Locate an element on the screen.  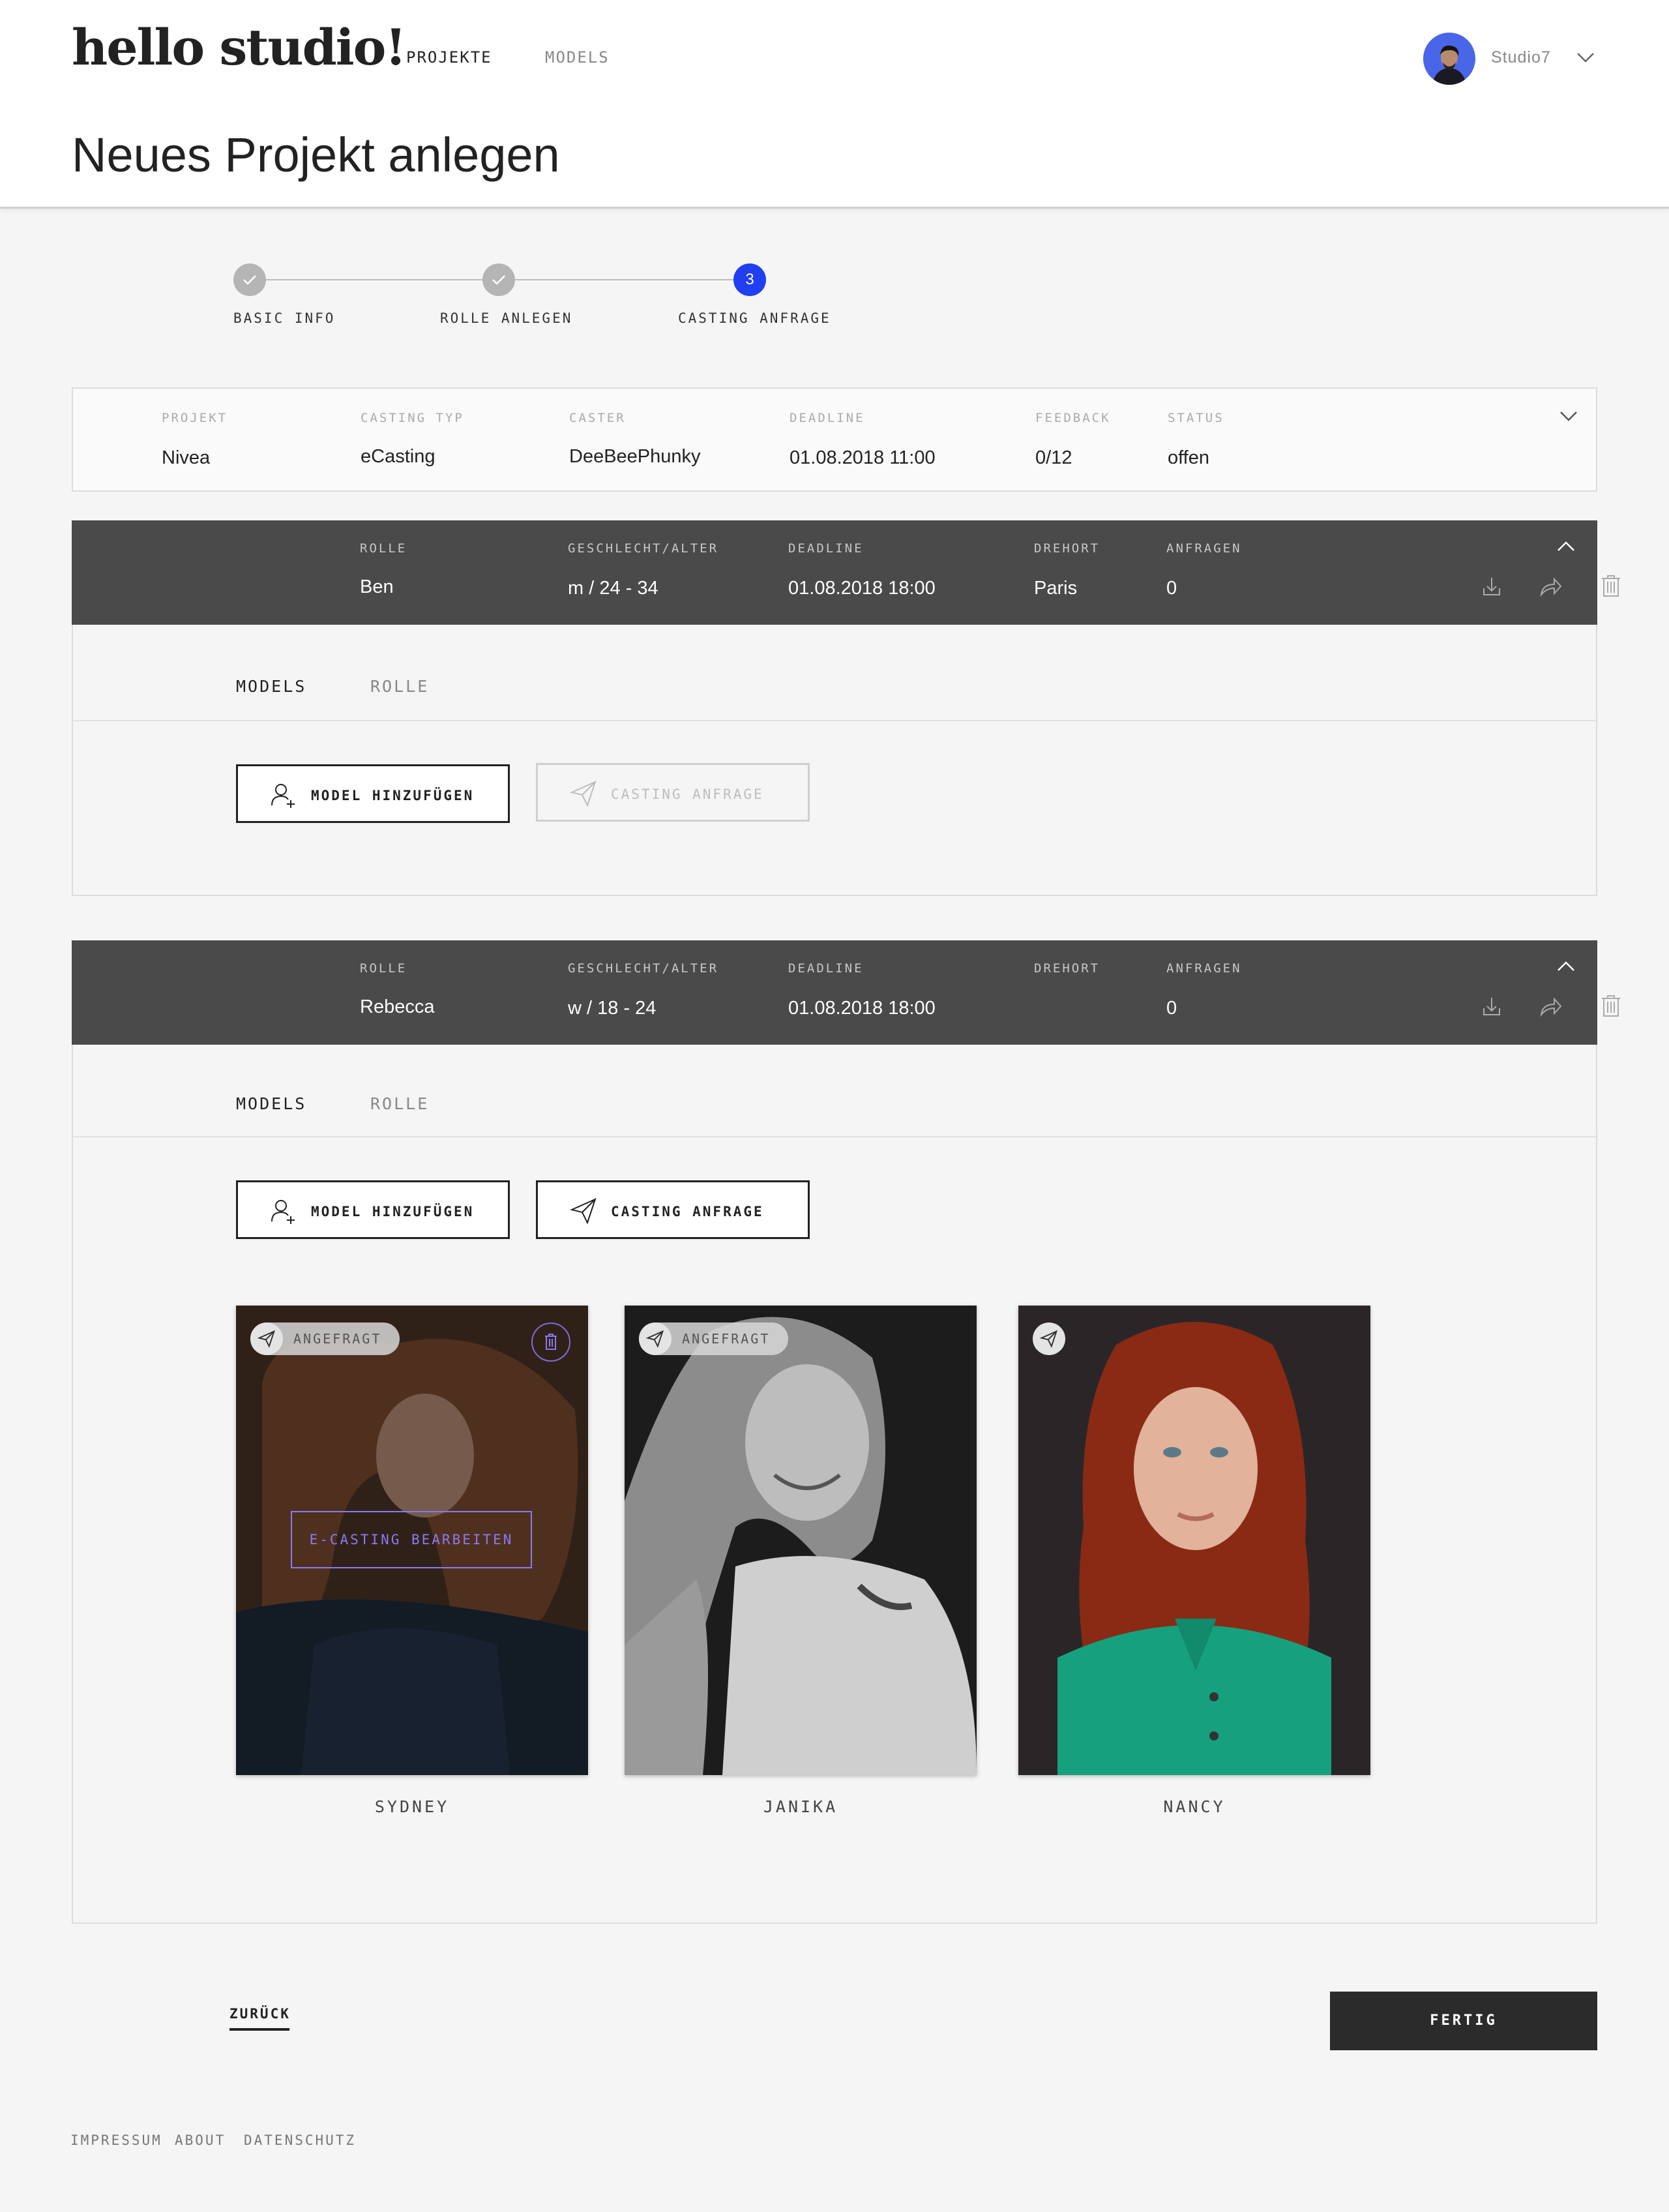
model-card-janika: ANGEFRAGT is located at coordinates (801, 1540).